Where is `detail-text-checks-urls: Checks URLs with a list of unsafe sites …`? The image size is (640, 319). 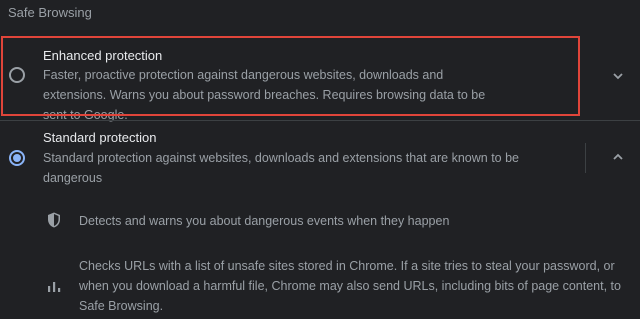
detail-text-checks-urls: Checks URLs with a list of unsafe sites … is located at coordinates (350, 286).